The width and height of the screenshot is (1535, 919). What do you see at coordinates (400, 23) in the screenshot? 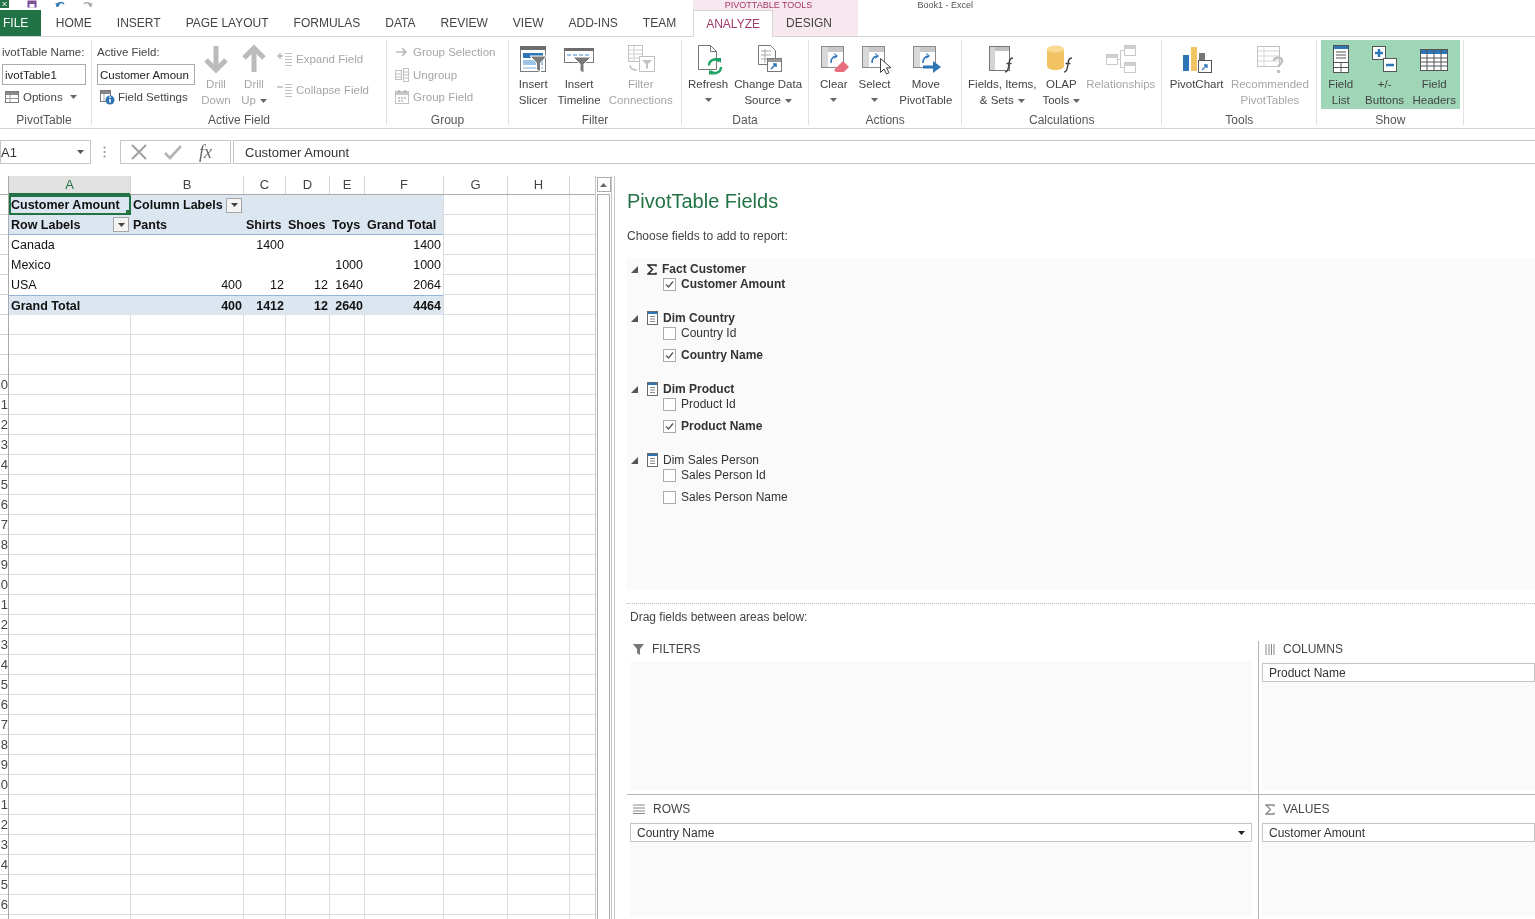
I see `ribbon-tab: DATA` at bounding box center [400, 23].